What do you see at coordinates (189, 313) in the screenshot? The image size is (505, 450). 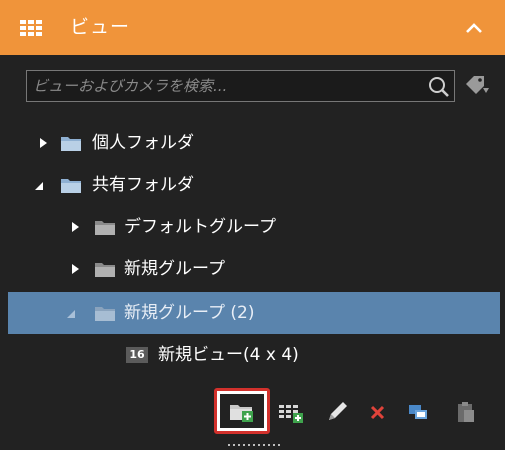 I see `tree-item-label: 新規グループ (2)` at bounding box center [189, 313].